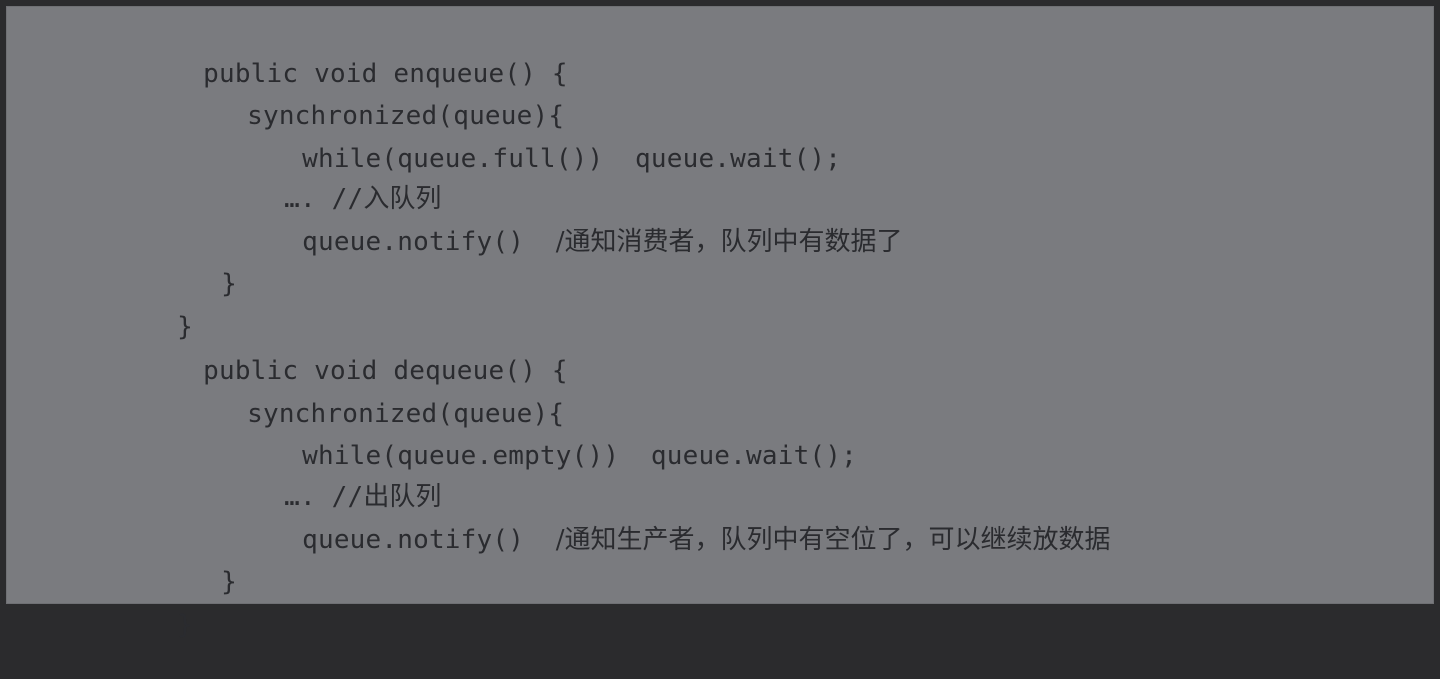 This screenshot has width=1440, height=679. Describe the element at coordinates (358, 96) in the screenshot. I see `code-line-synchronized-1: synchronized(queue){` at that location.